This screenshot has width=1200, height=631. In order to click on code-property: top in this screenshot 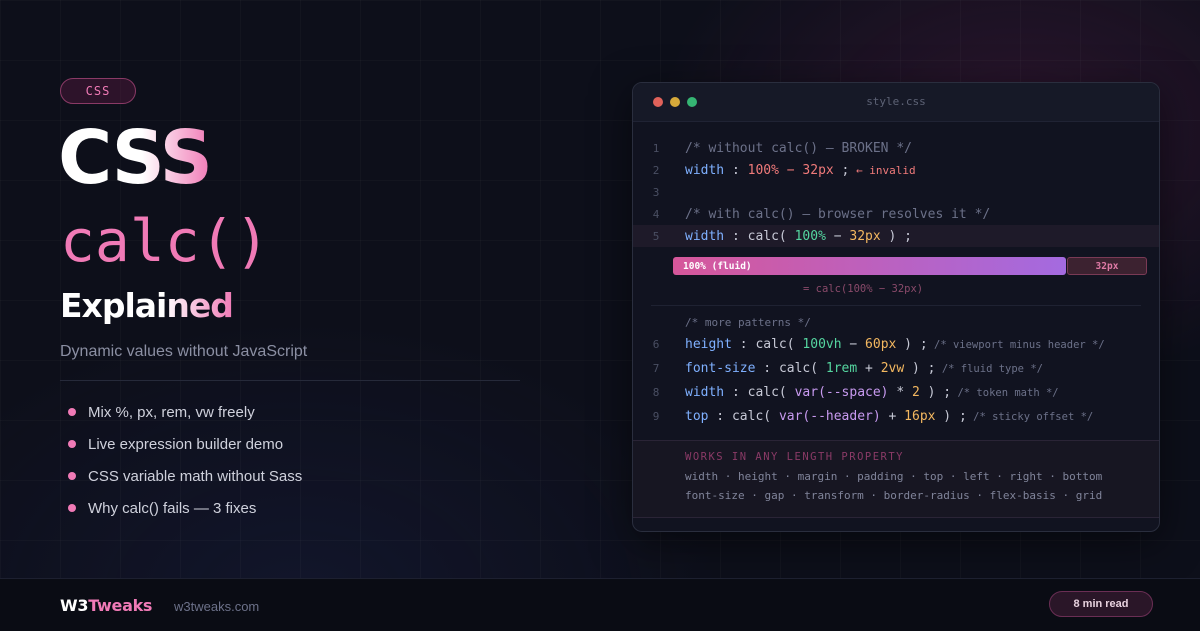, I will do `click(697, 416)`.